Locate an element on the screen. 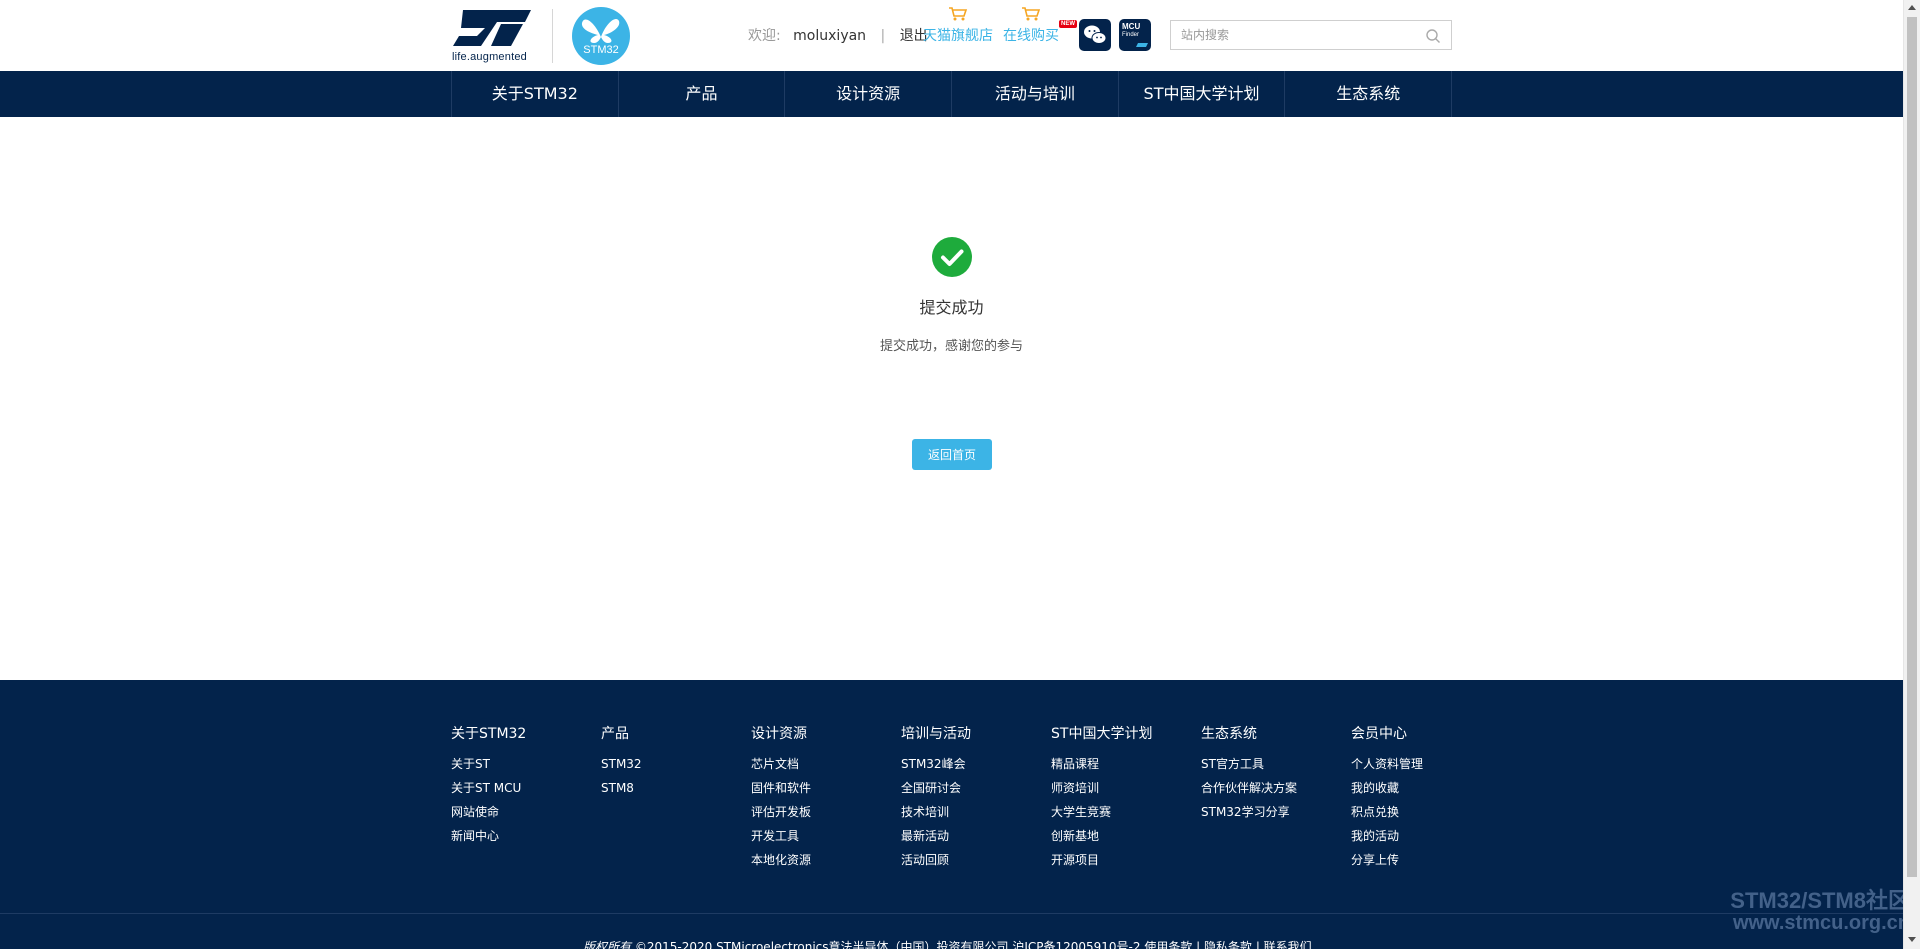  nav-item-events-training: 活动与培训 is located at coordinates (1035, 94).